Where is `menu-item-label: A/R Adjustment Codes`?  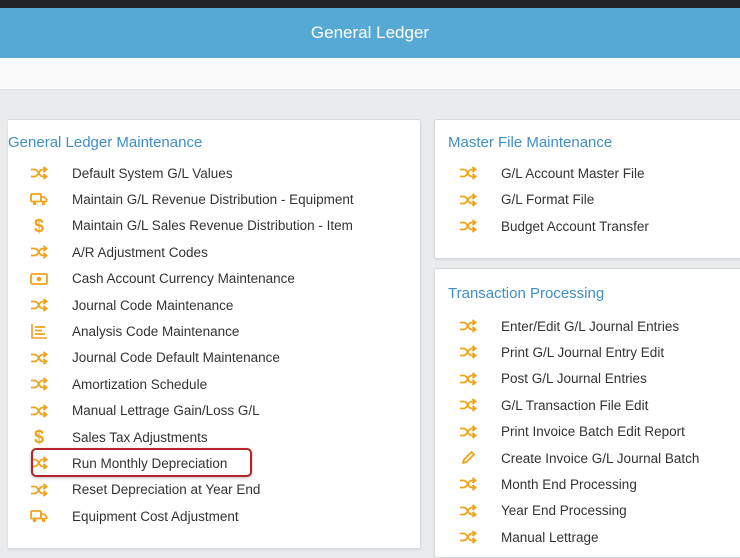
menu-item-label: A/R Adjustment Codes is located at coordinates (140, 252).